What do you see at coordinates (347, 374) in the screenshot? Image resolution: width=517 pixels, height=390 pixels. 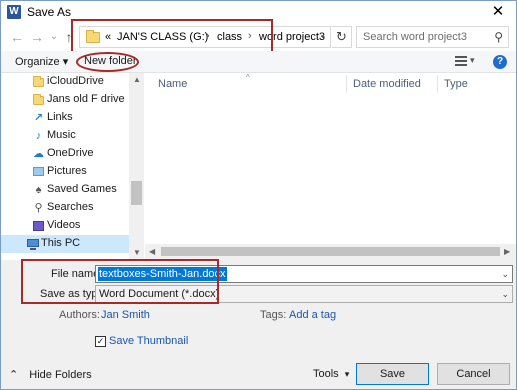 I see `tools-dropdown-icon: ▾` at bounding box center [347, 374].